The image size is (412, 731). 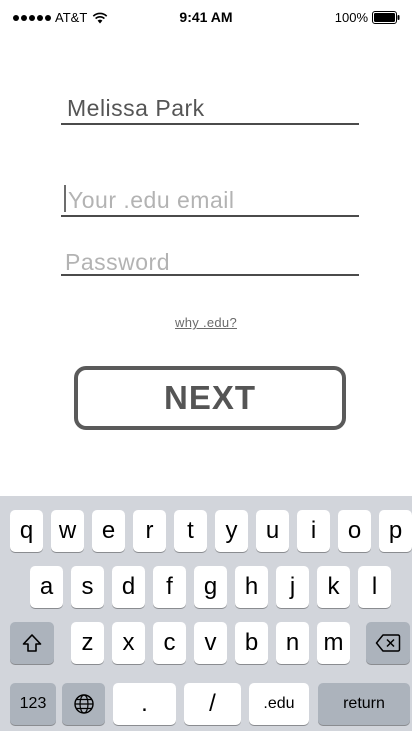 I want to click on key-f: f, so click(x=169, y=587).